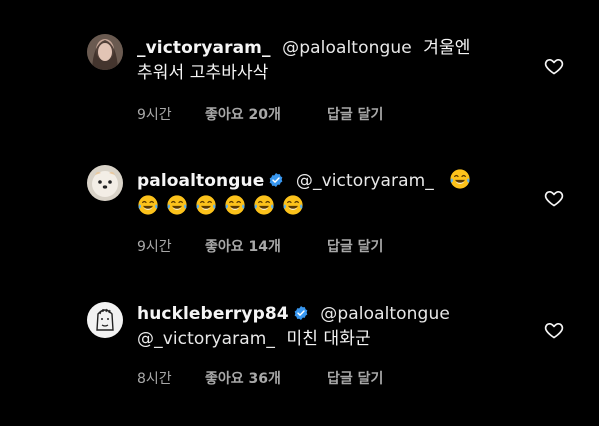 Image resolution: width=599 pixels, height=426 pixels. What do you see at coordinates (171, 378) in the screenshot?
I see `timestamp: 8시간` at bounding box center [171, 378].